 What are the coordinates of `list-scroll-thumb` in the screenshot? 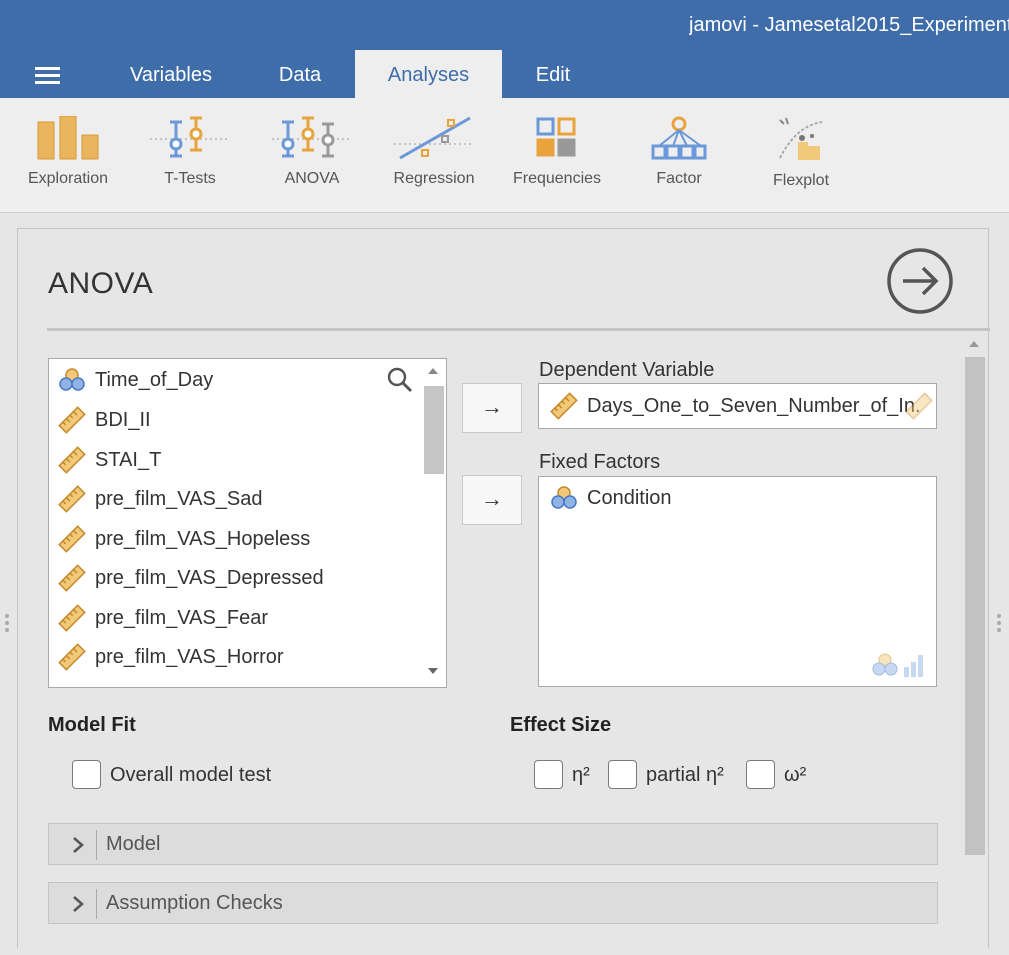 It's located at (434, 430).